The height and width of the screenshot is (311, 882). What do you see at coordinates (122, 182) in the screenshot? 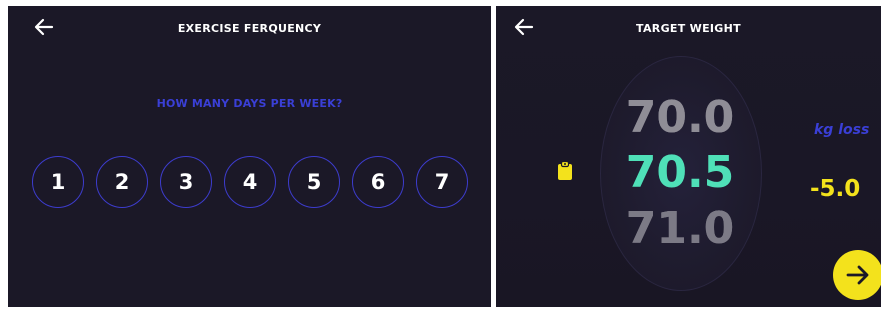
I see `day-option-2: 2` at bounding box center [122, 182].